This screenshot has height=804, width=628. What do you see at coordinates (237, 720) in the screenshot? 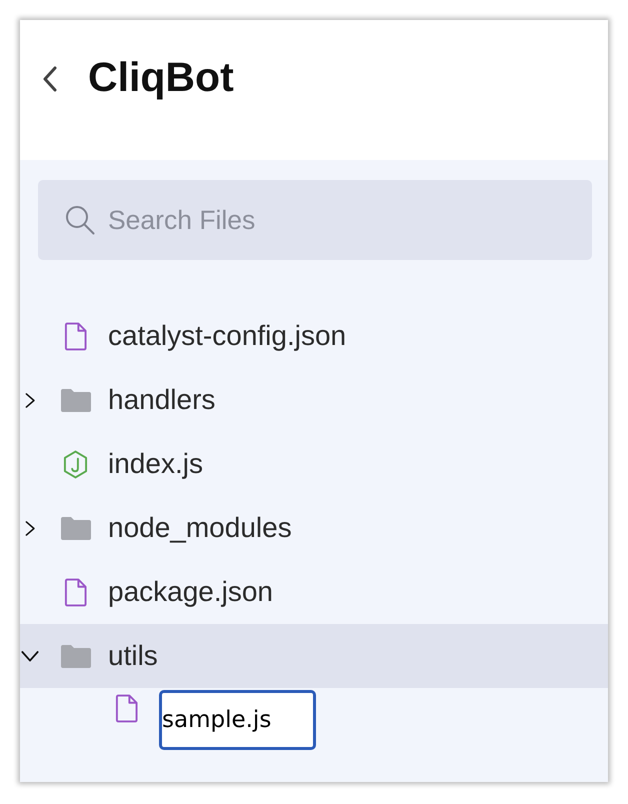
I see `rename-field: sample.js` at bounding box center [237, 720].